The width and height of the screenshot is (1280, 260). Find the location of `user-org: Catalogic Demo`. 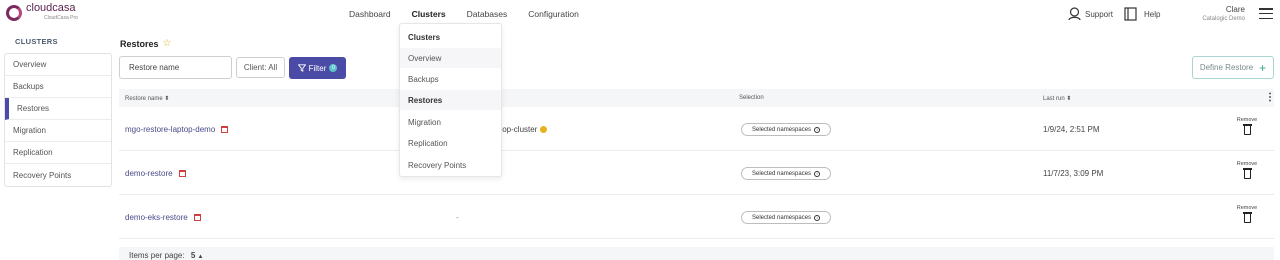

user-org: Catalogic Demo is located at coordinates (1223, 19).